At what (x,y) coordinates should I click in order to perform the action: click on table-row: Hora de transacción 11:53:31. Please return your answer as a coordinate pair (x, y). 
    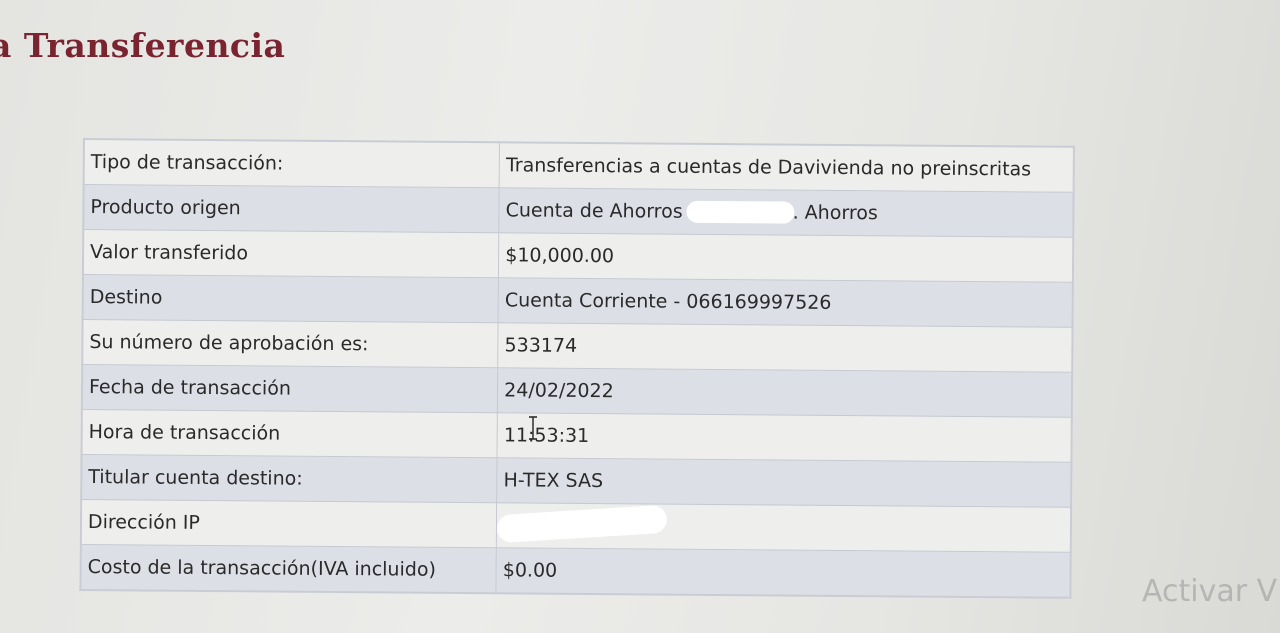
    Looking at the image, I should click on (576, 436).